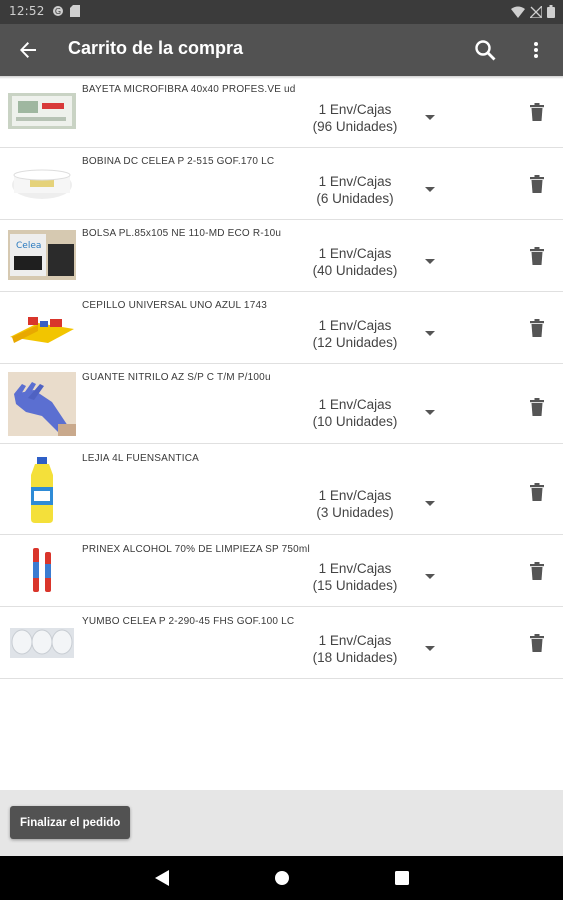  Describe the element at coordinates (75, 12) in the screenshot. I see `sd-card-icon` at that location.